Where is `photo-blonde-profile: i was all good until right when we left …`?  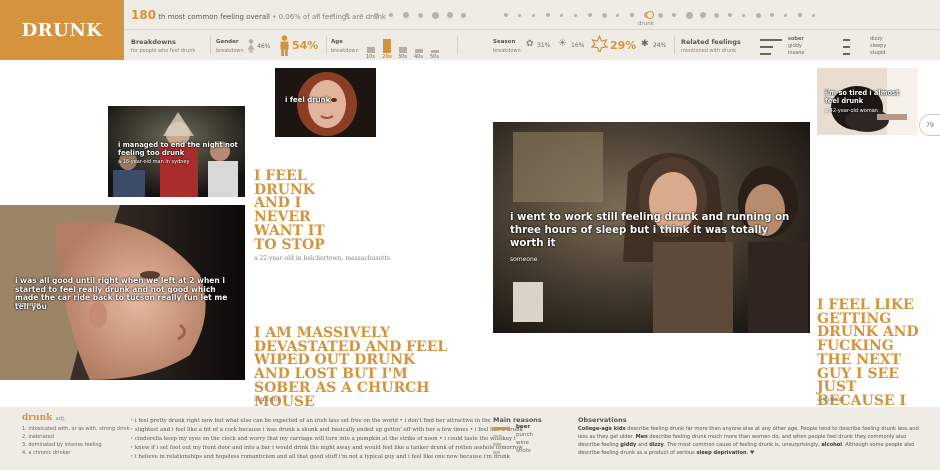
photo-blonde-profile: i was all good until right when we left … is located at coordinates (122, 292).